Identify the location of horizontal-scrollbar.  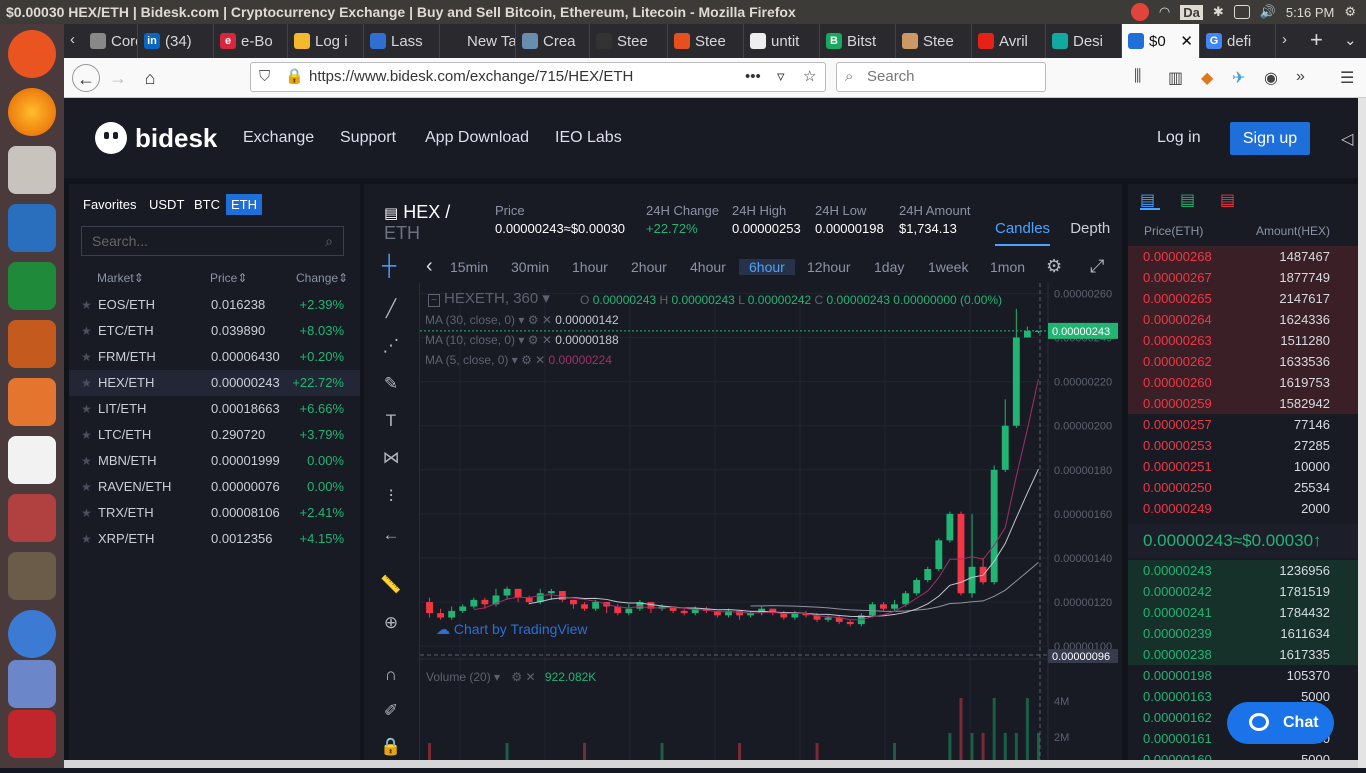
(711, 764).